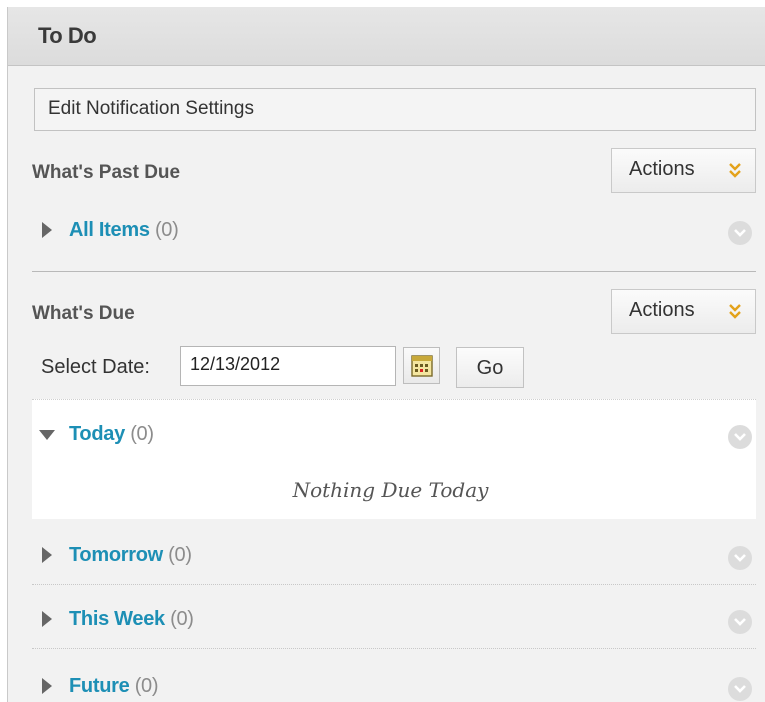  Describe the element at coordinates (490, 367) in the screenshot. I see `go-button: Go` at that location.